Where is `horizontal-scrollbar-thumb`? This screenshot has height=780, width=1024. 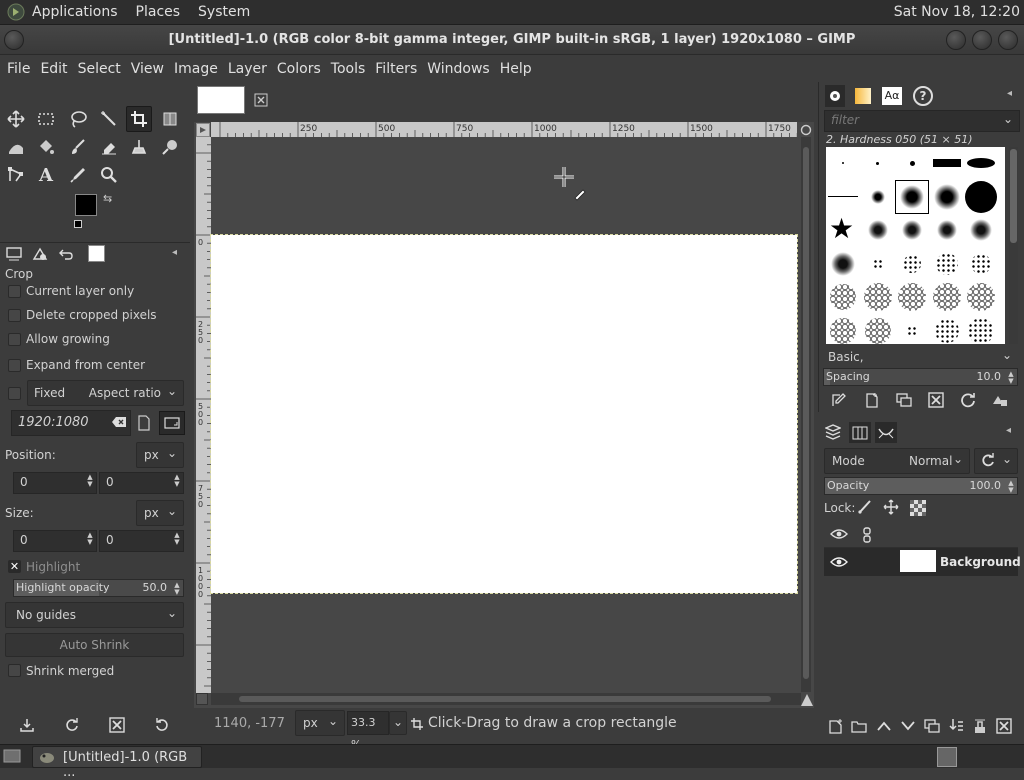
horizontal-scrollbar-thumb is located at coordinates (505, 699).